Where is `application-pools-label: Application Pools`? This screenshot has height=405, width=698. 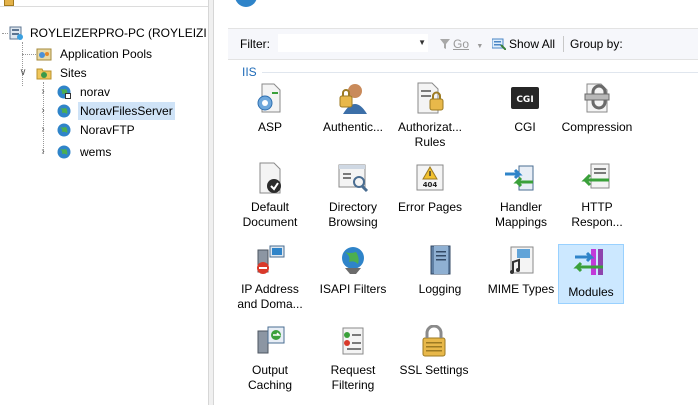 application-pools-label: Application Pools is located at coordinates (106, 54).